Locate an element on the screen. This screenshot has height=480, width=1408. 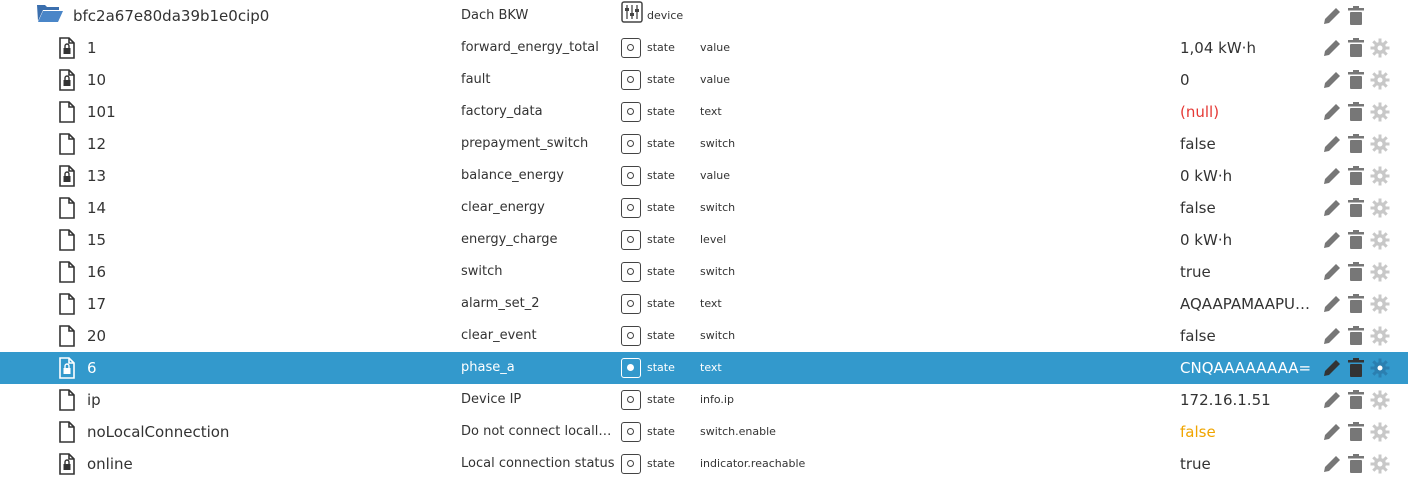
tree-row-state: 1 forward_energy_total state value 1,04 kW·h is located at coordinates (704, 48).